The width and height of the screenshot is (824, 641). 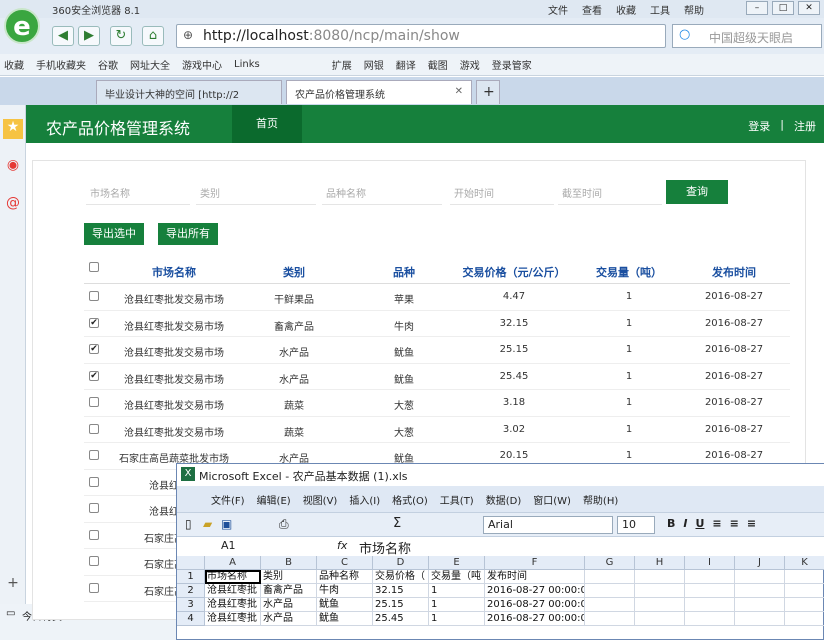 What do you see at coordinates (202, 64) in the screenshot?
I see `fav-item: 游戏中心` at bounding box center [202, 64].